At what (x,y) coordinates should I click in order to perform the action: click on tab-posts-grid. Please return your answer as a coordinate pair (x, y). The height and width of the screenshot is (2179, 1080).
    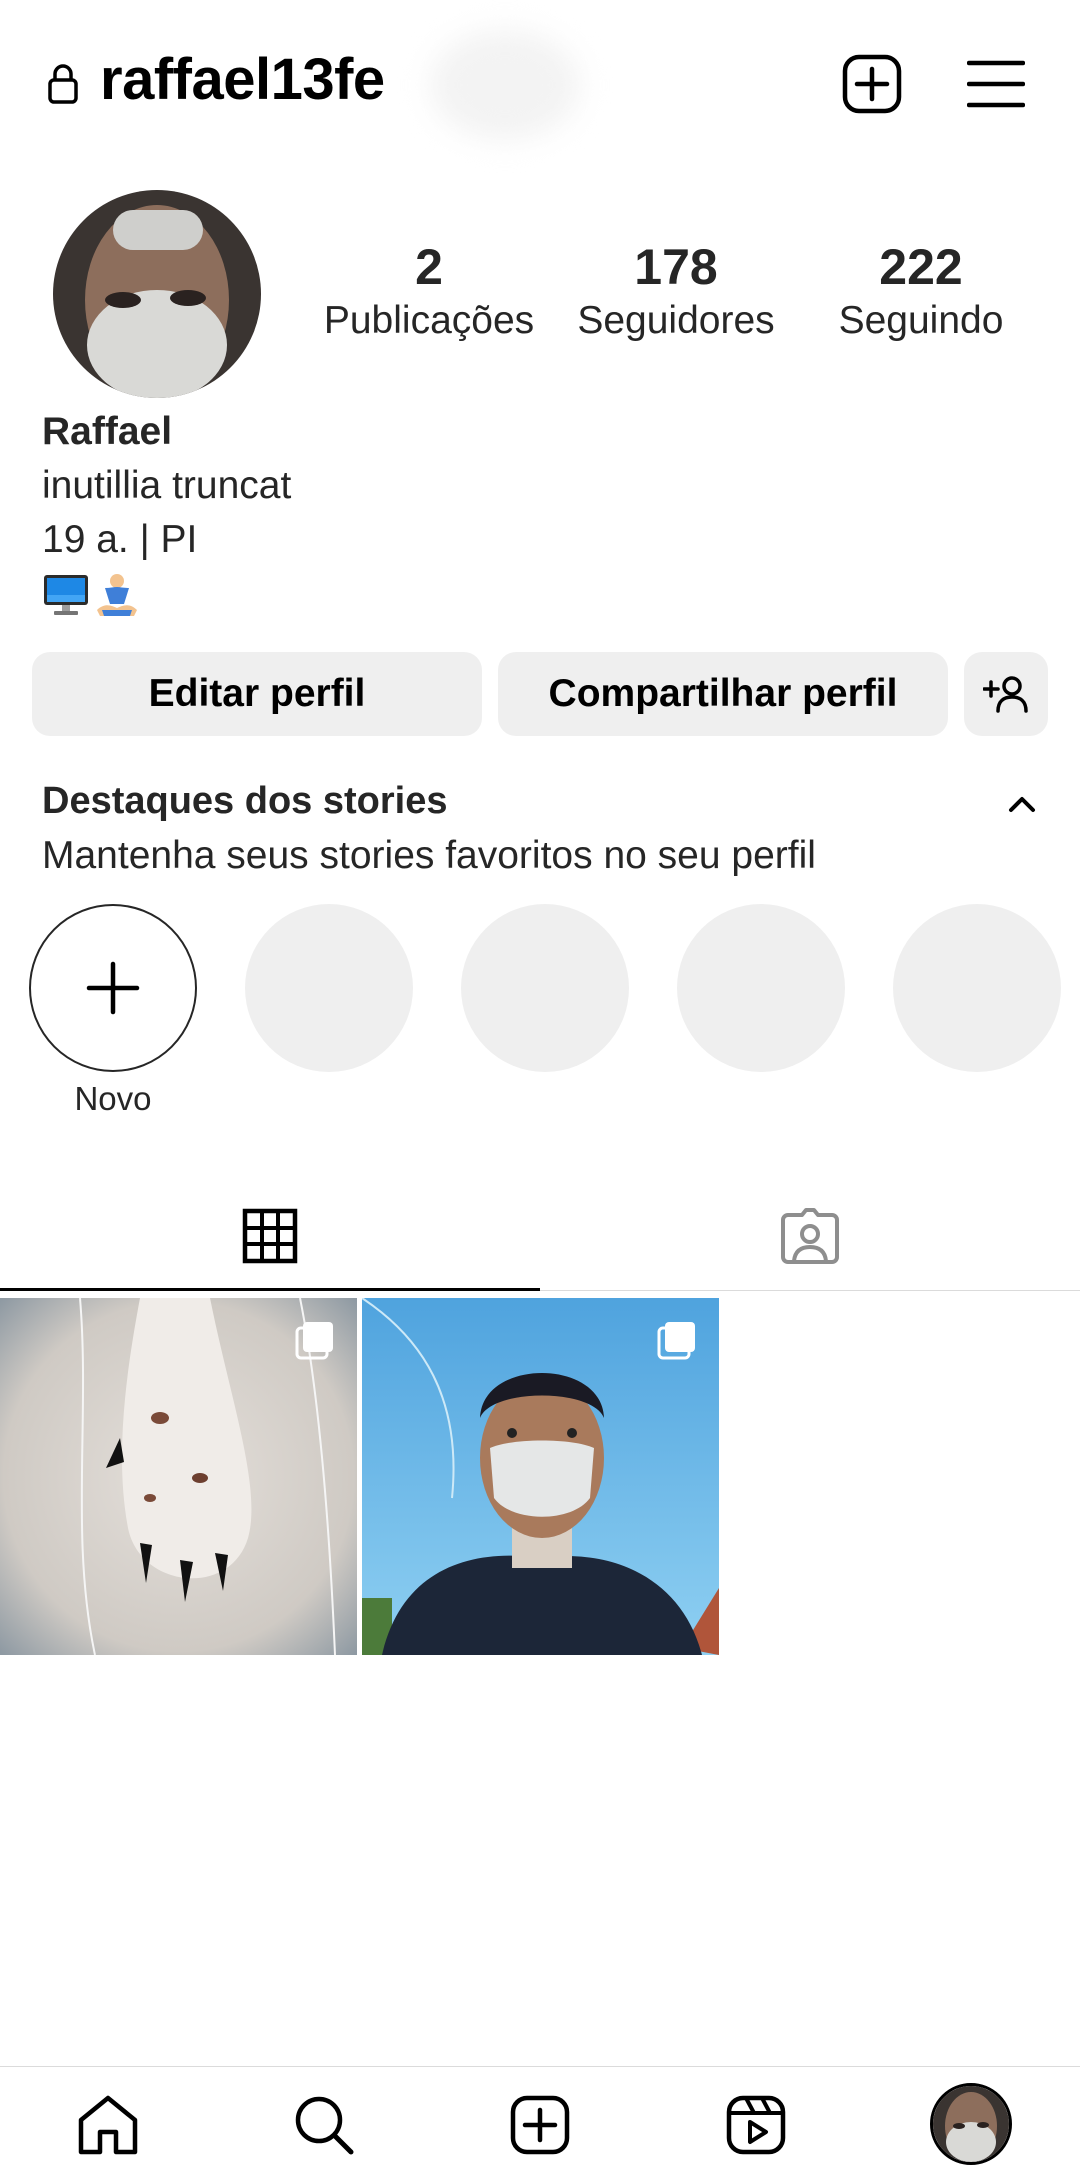
    Looking at the image, I should click on (270, 1236).